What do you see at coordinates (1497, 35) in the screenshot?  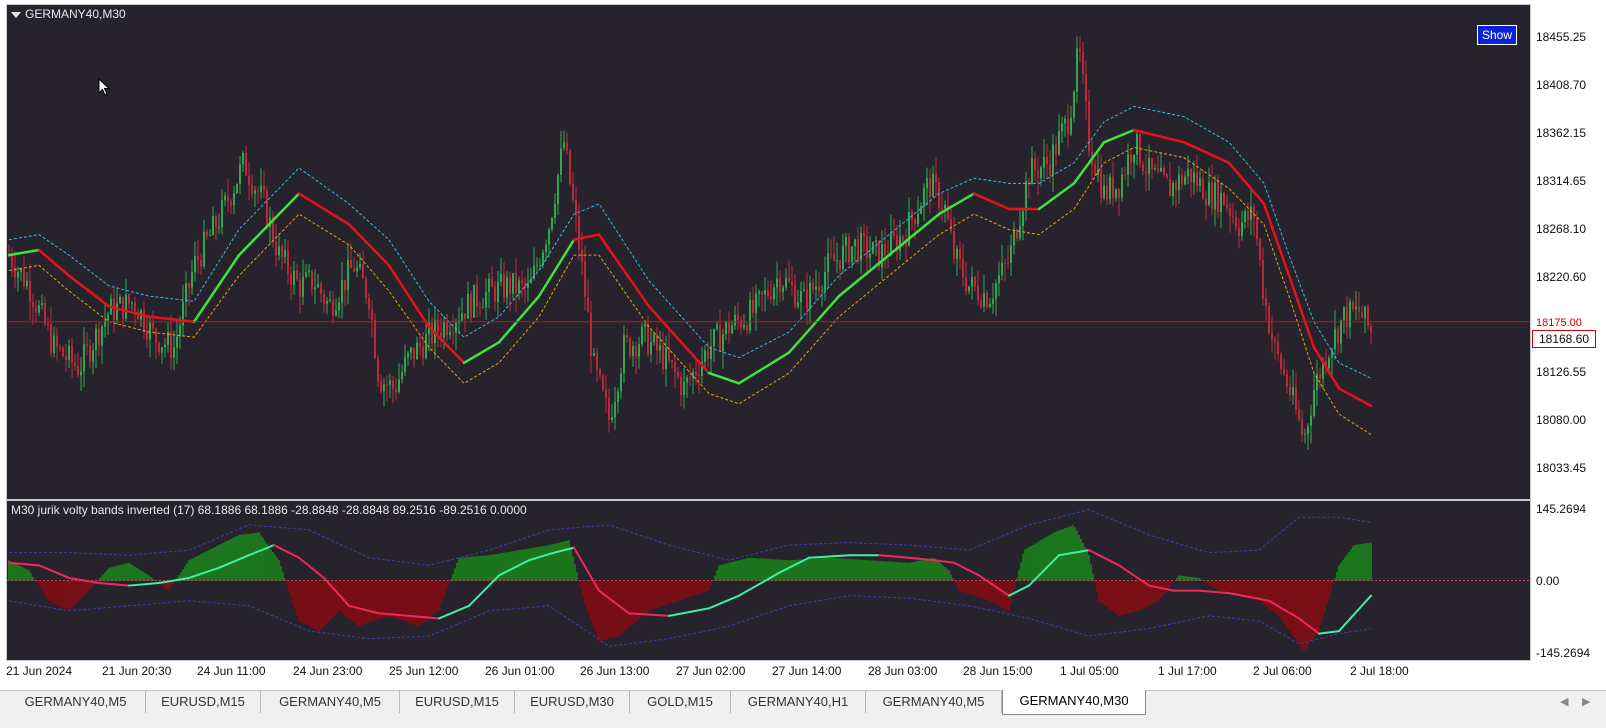 I see `show-button: Show` at bounding box center [1497, 35].